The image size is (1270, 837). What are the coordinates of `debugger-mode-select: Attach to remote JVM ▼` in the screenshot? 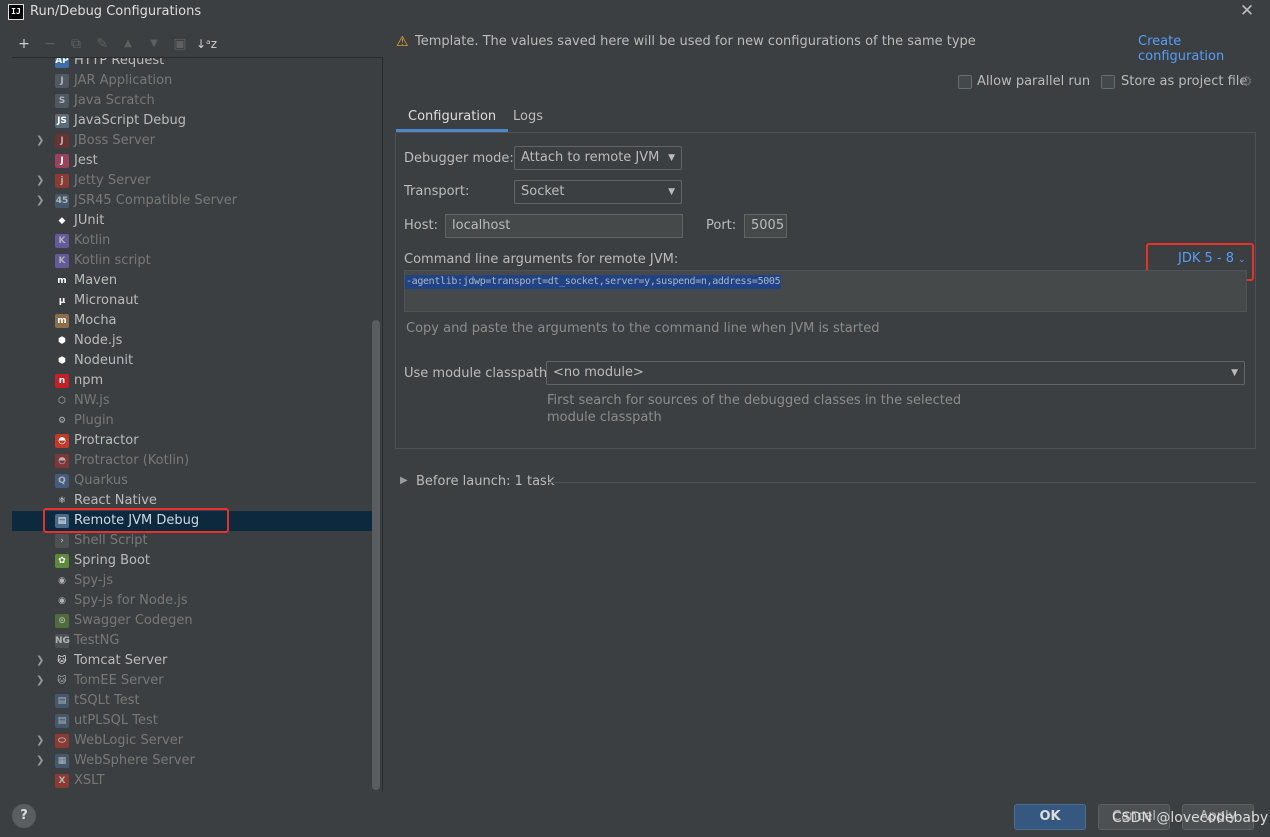 It's located at (598, 158).